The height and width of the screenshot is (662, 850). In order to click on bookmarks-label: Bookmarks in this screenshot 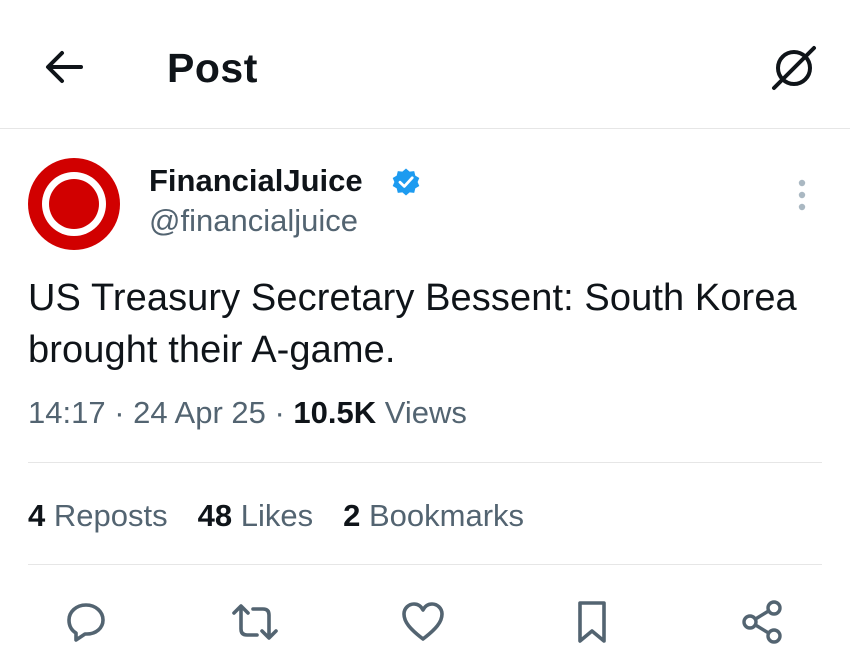, I will do `click(446, 515)`.